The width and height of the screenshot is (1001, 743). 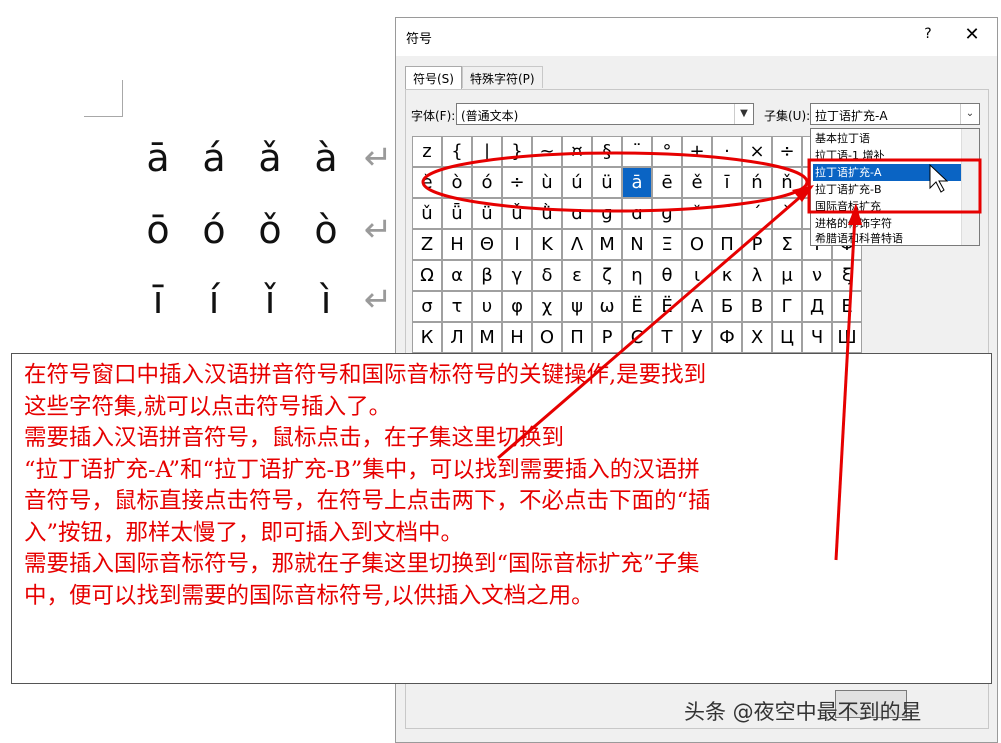 What do you see at coordinates (939, 178) in the screenshot?
I see `cursor-icon` at bounding box center [939, 178].